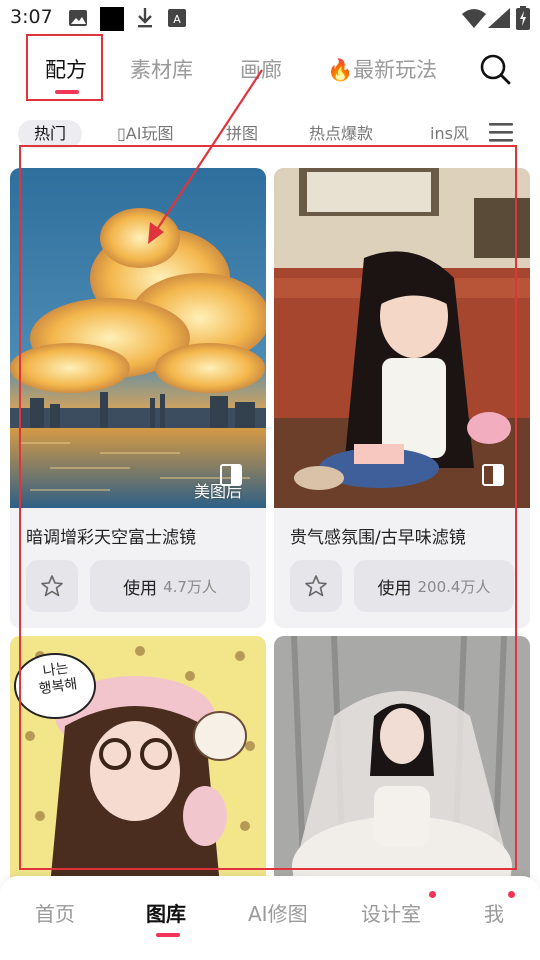  I want to click on bottom-navigation: 首页 图库 AI修图 设计室 我, so click(270, 918).